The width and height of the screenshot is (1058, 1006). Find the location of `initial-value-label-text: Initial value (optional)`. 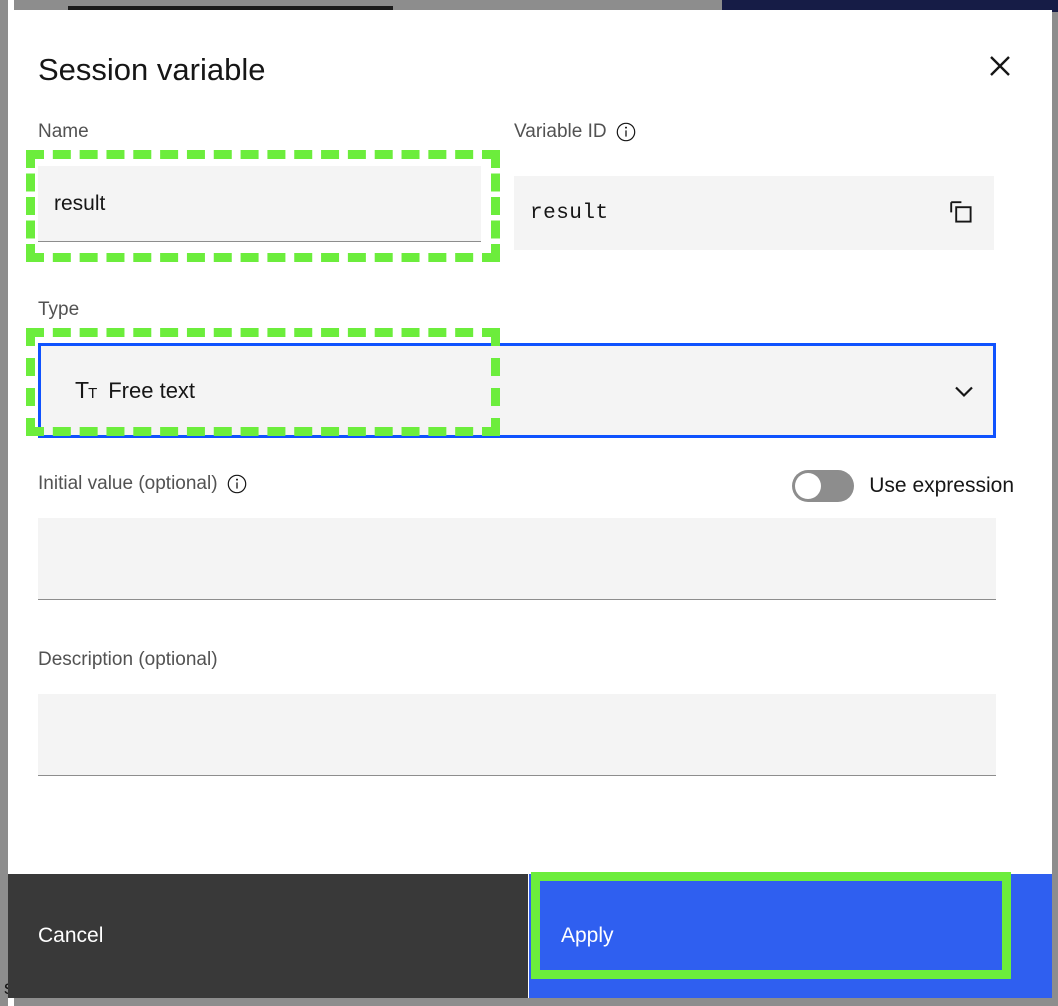

initial-value-label-text: Initial value (optional) is located at coordinates (128, 483).